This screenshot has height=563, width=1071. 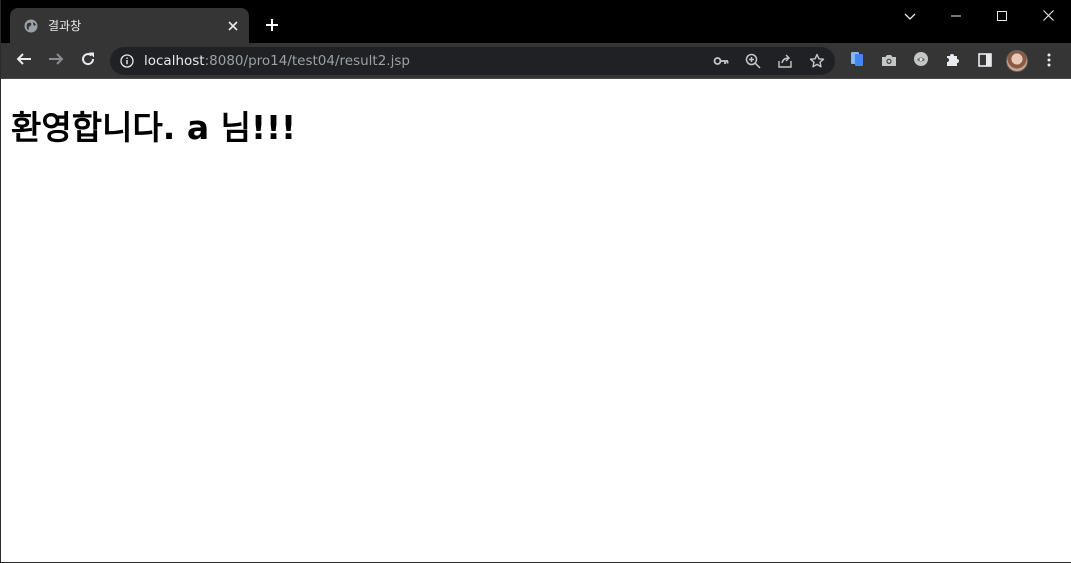 What do you see at coordinates (1017, 61) in the screenshot?
I see `avatar` at bounding box center [1017, 61].